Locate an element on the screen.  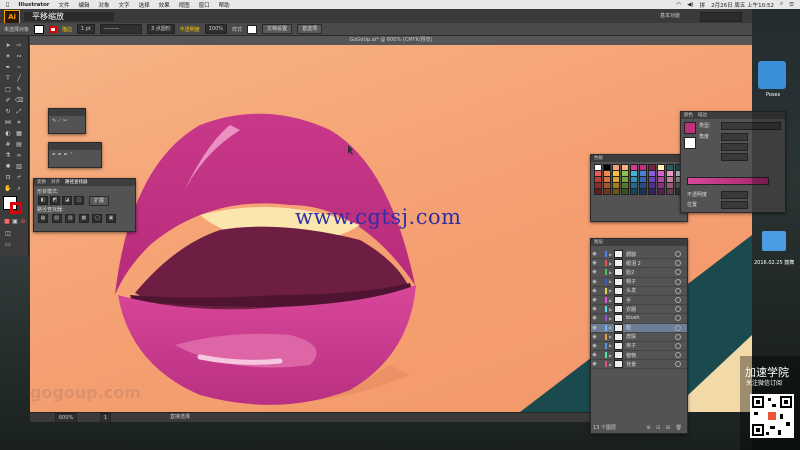
layers-title: 图层 is located at coordinates (639, 242).